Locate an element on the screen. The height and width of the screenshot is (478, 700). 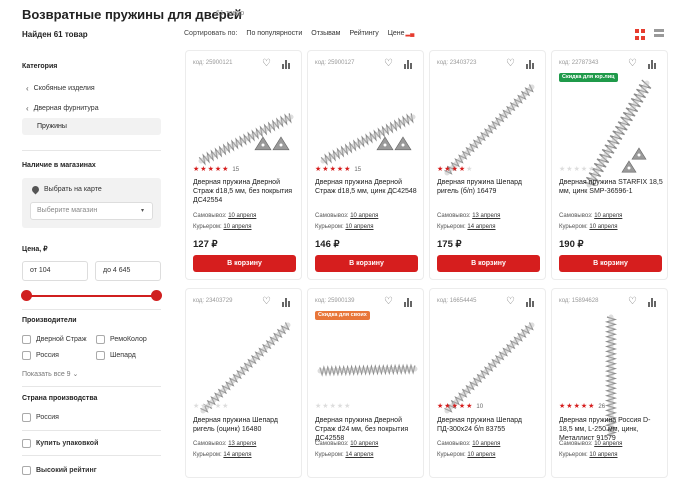
category-heading: Категория is located at coordinates (40, 66).